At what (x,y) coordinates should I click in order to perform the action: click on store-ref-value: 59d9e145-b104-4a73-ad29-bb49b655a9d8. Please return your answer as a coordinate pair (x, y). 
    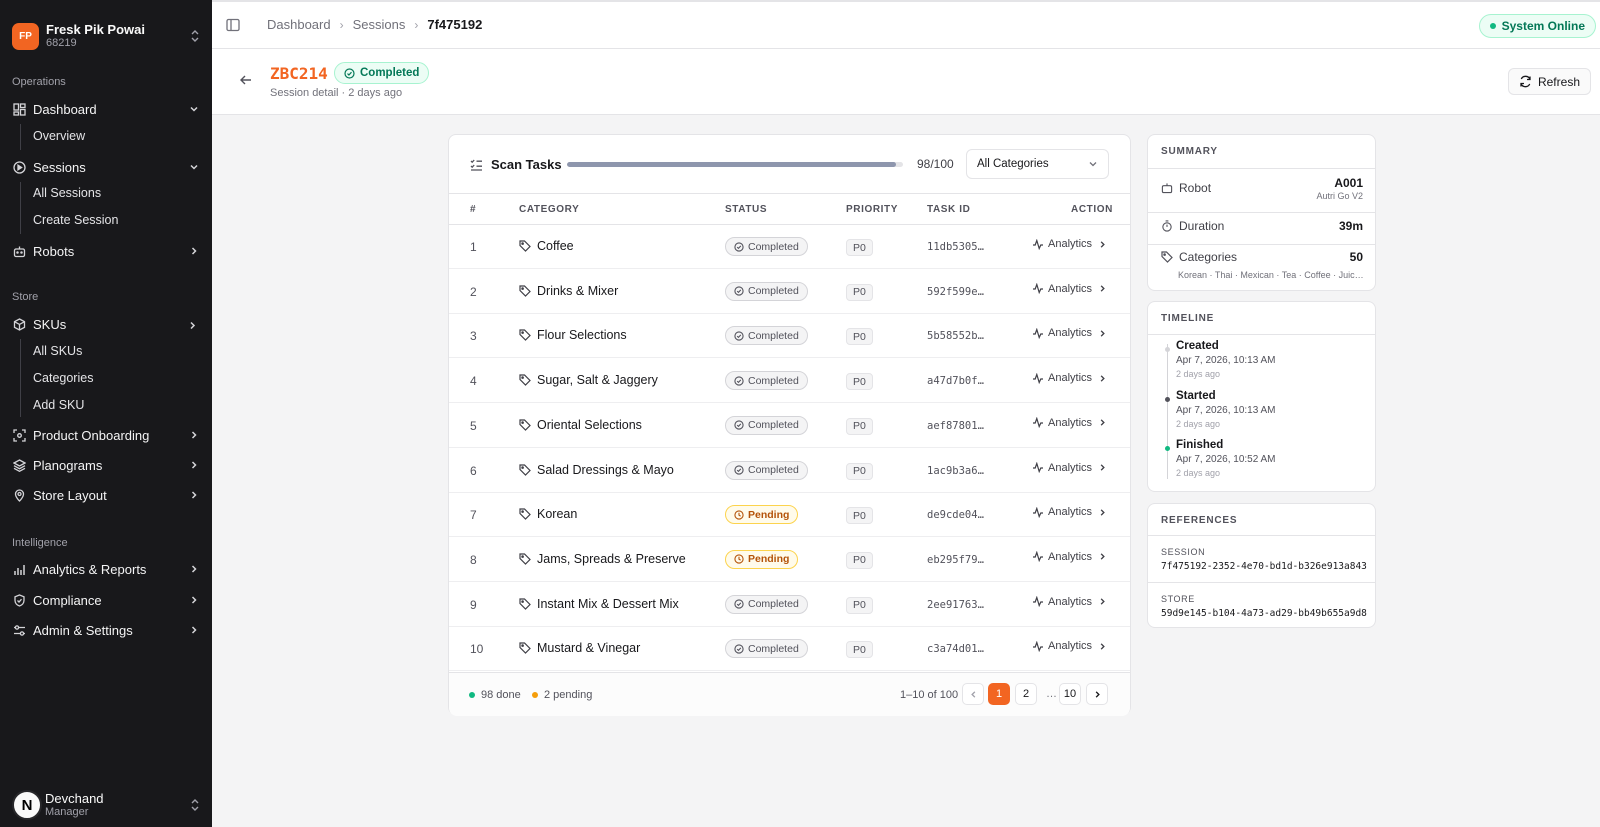
    Looking at the image, I should click on (1264, 613).